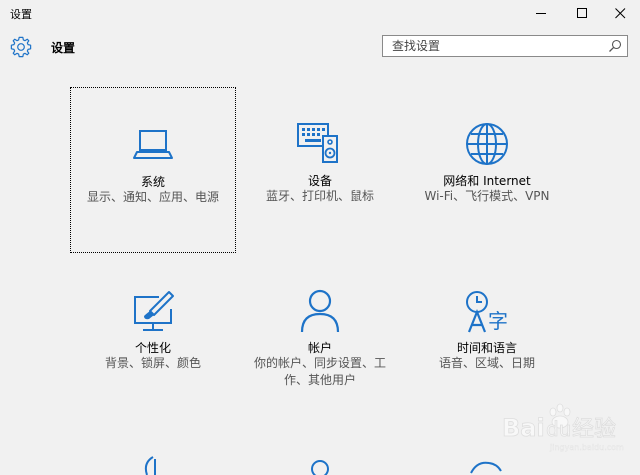 The image size is (640, 475). I want to click on tile-description: Wi-Fi、飞行模式、VPN, so click(487, 196).